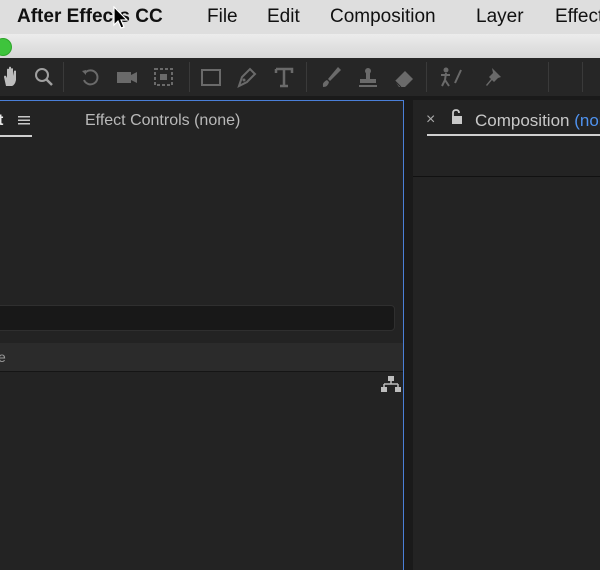 The image size is (600, 570). I want to click on project-column-header: e, so click(201, 357).